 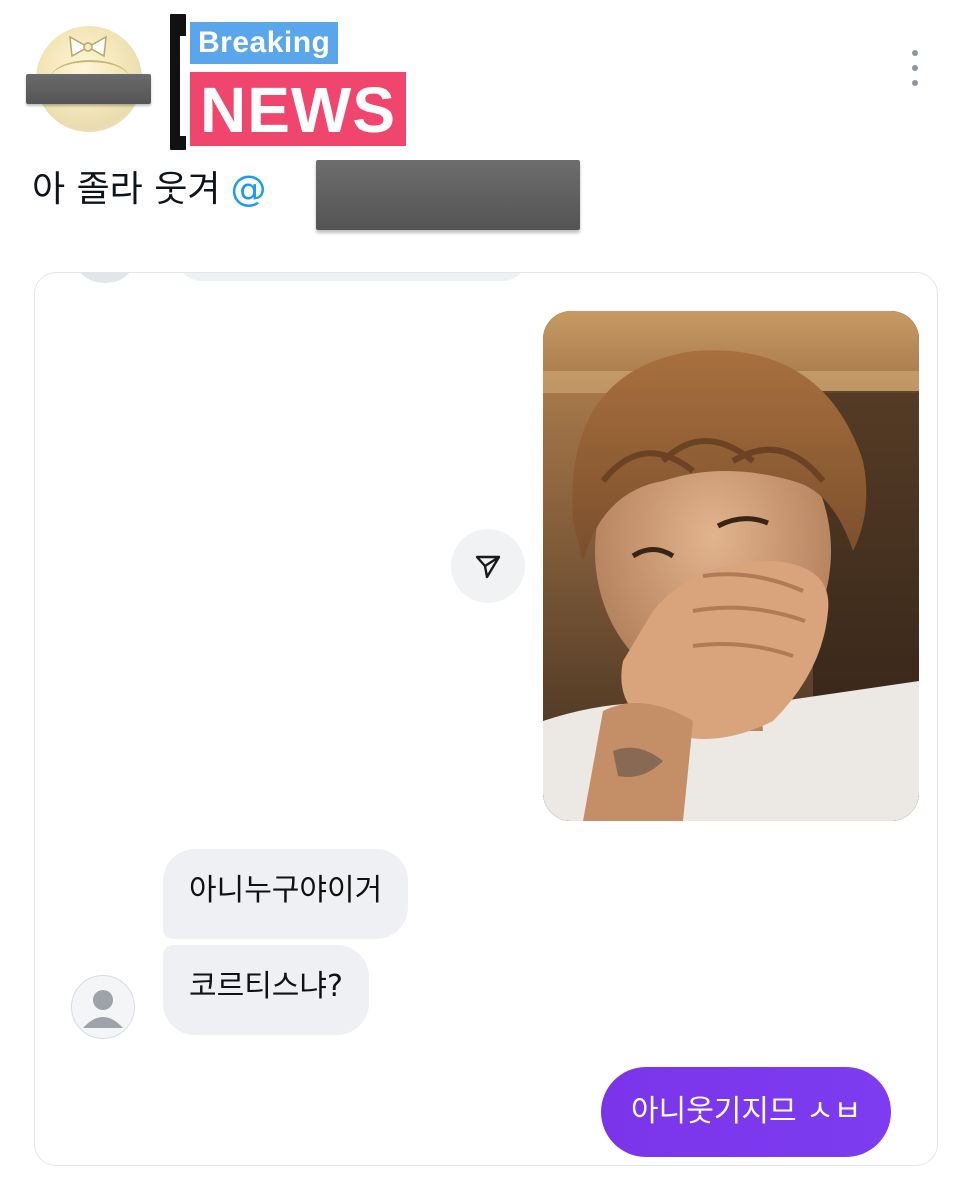 I want to click on redacted-display-name, so click(x=88, y=89).